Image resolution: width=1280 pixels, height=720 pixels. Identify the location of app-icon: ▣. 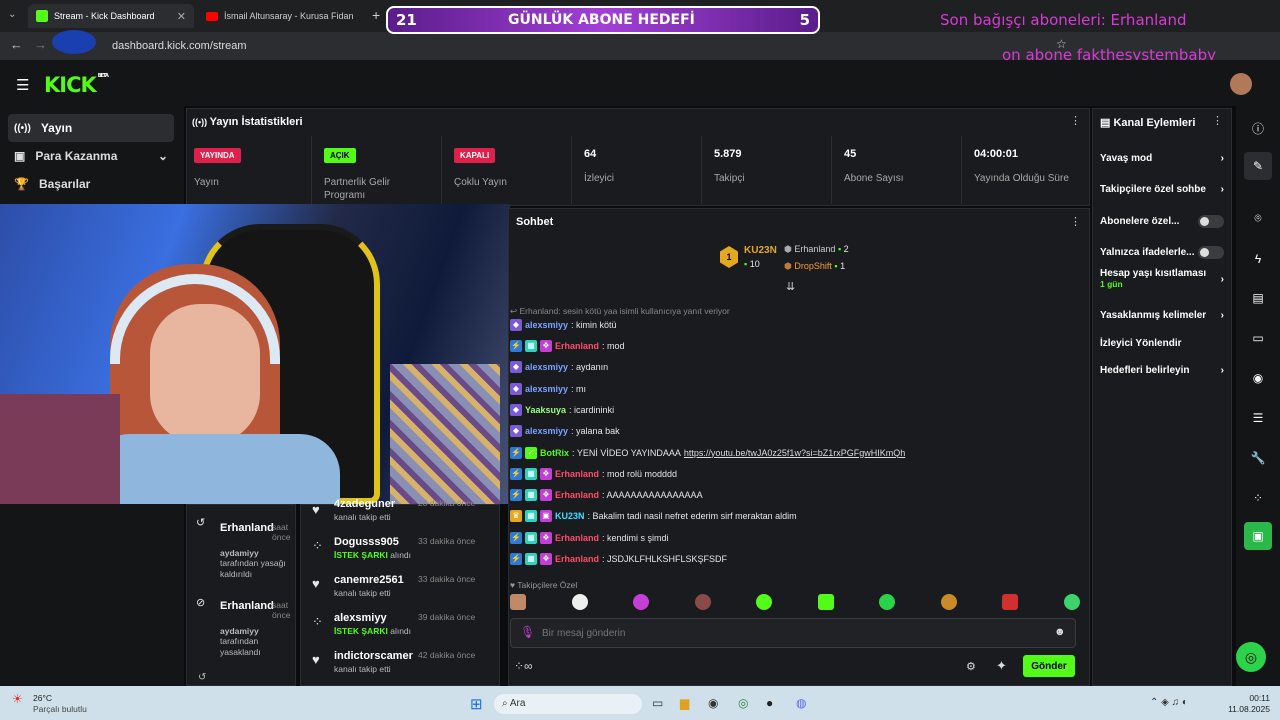
(1258, 536).